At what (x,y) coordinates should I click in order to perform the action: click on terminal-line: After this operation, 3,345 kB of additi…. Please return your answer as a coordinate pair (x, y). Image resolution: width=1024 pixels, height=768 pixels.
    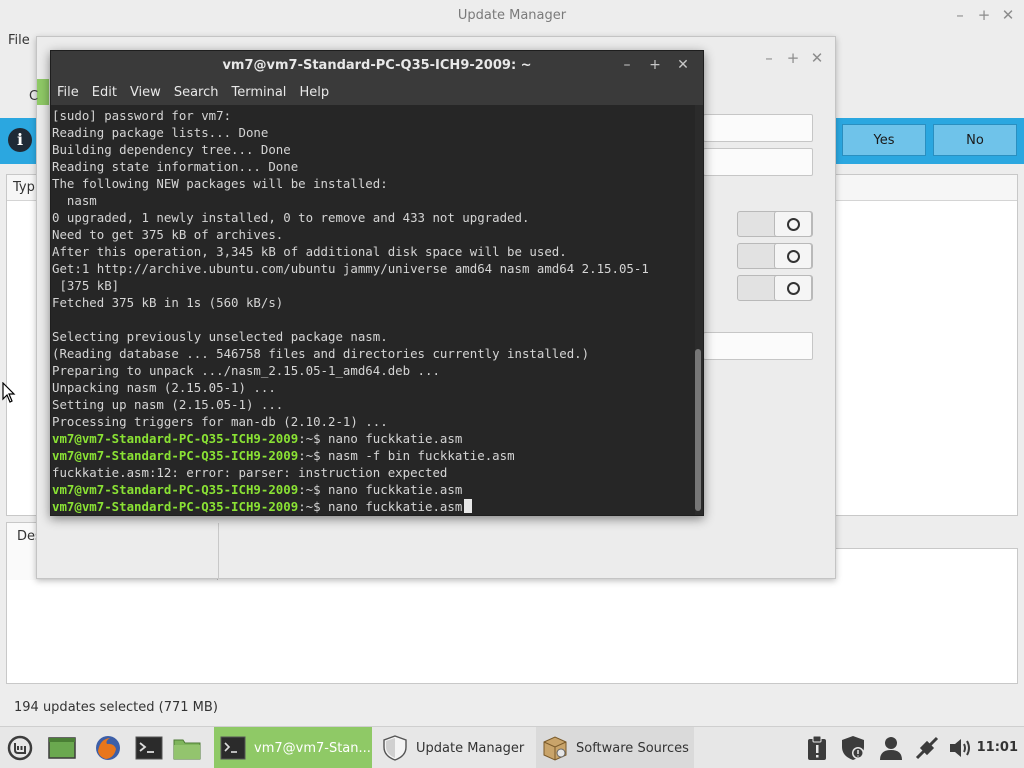
    Looking at the image, I should click on (309, 251).